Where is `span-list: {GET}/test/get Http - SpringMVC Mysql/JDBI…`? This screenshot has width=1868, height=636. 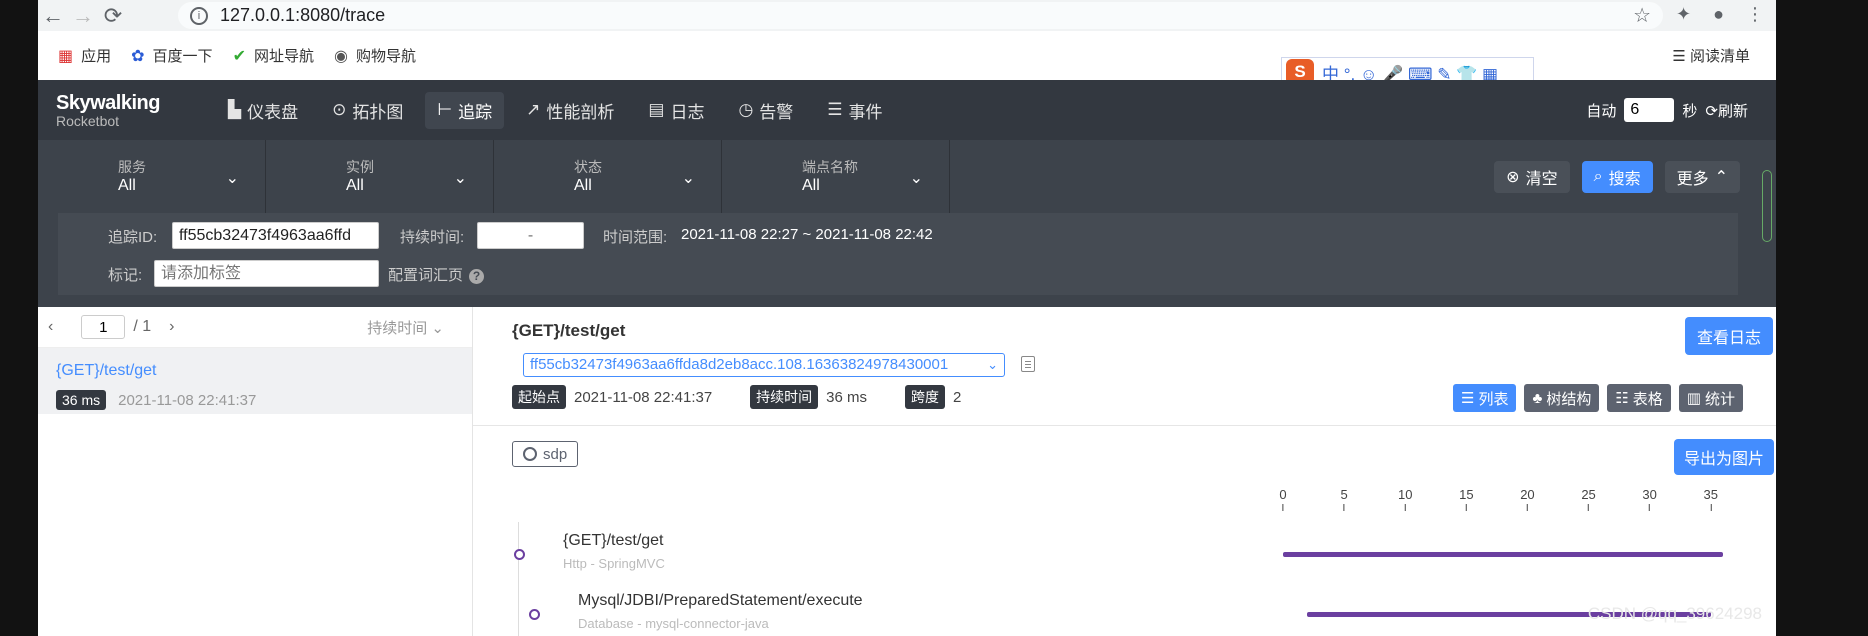 span-list: {GET}/test/get Http - SpringMVC Mysql/JDBI… is located at coordinates (1124, 579).